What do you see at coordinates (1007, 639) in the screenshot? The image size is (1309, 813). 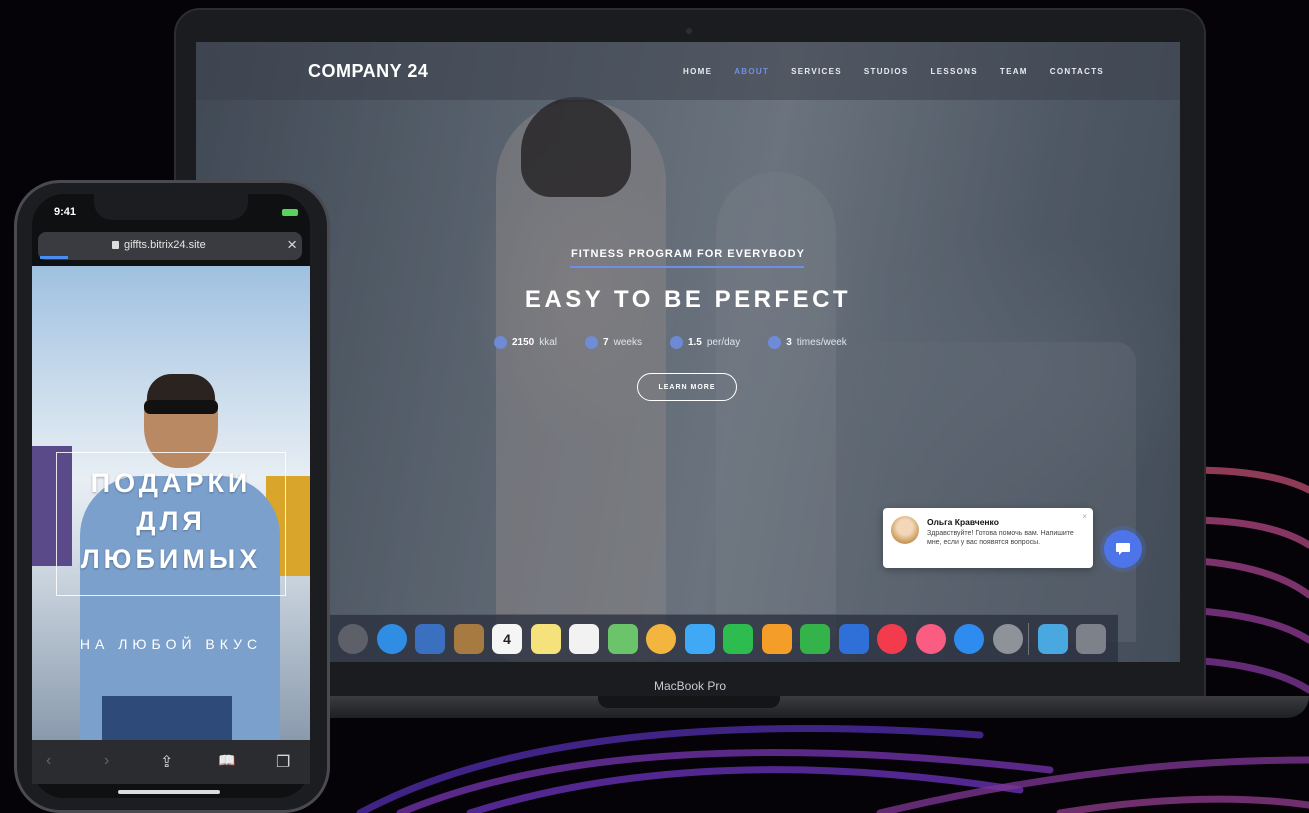 I see `system-preferences-icon` at bounding box center [1007, 639].